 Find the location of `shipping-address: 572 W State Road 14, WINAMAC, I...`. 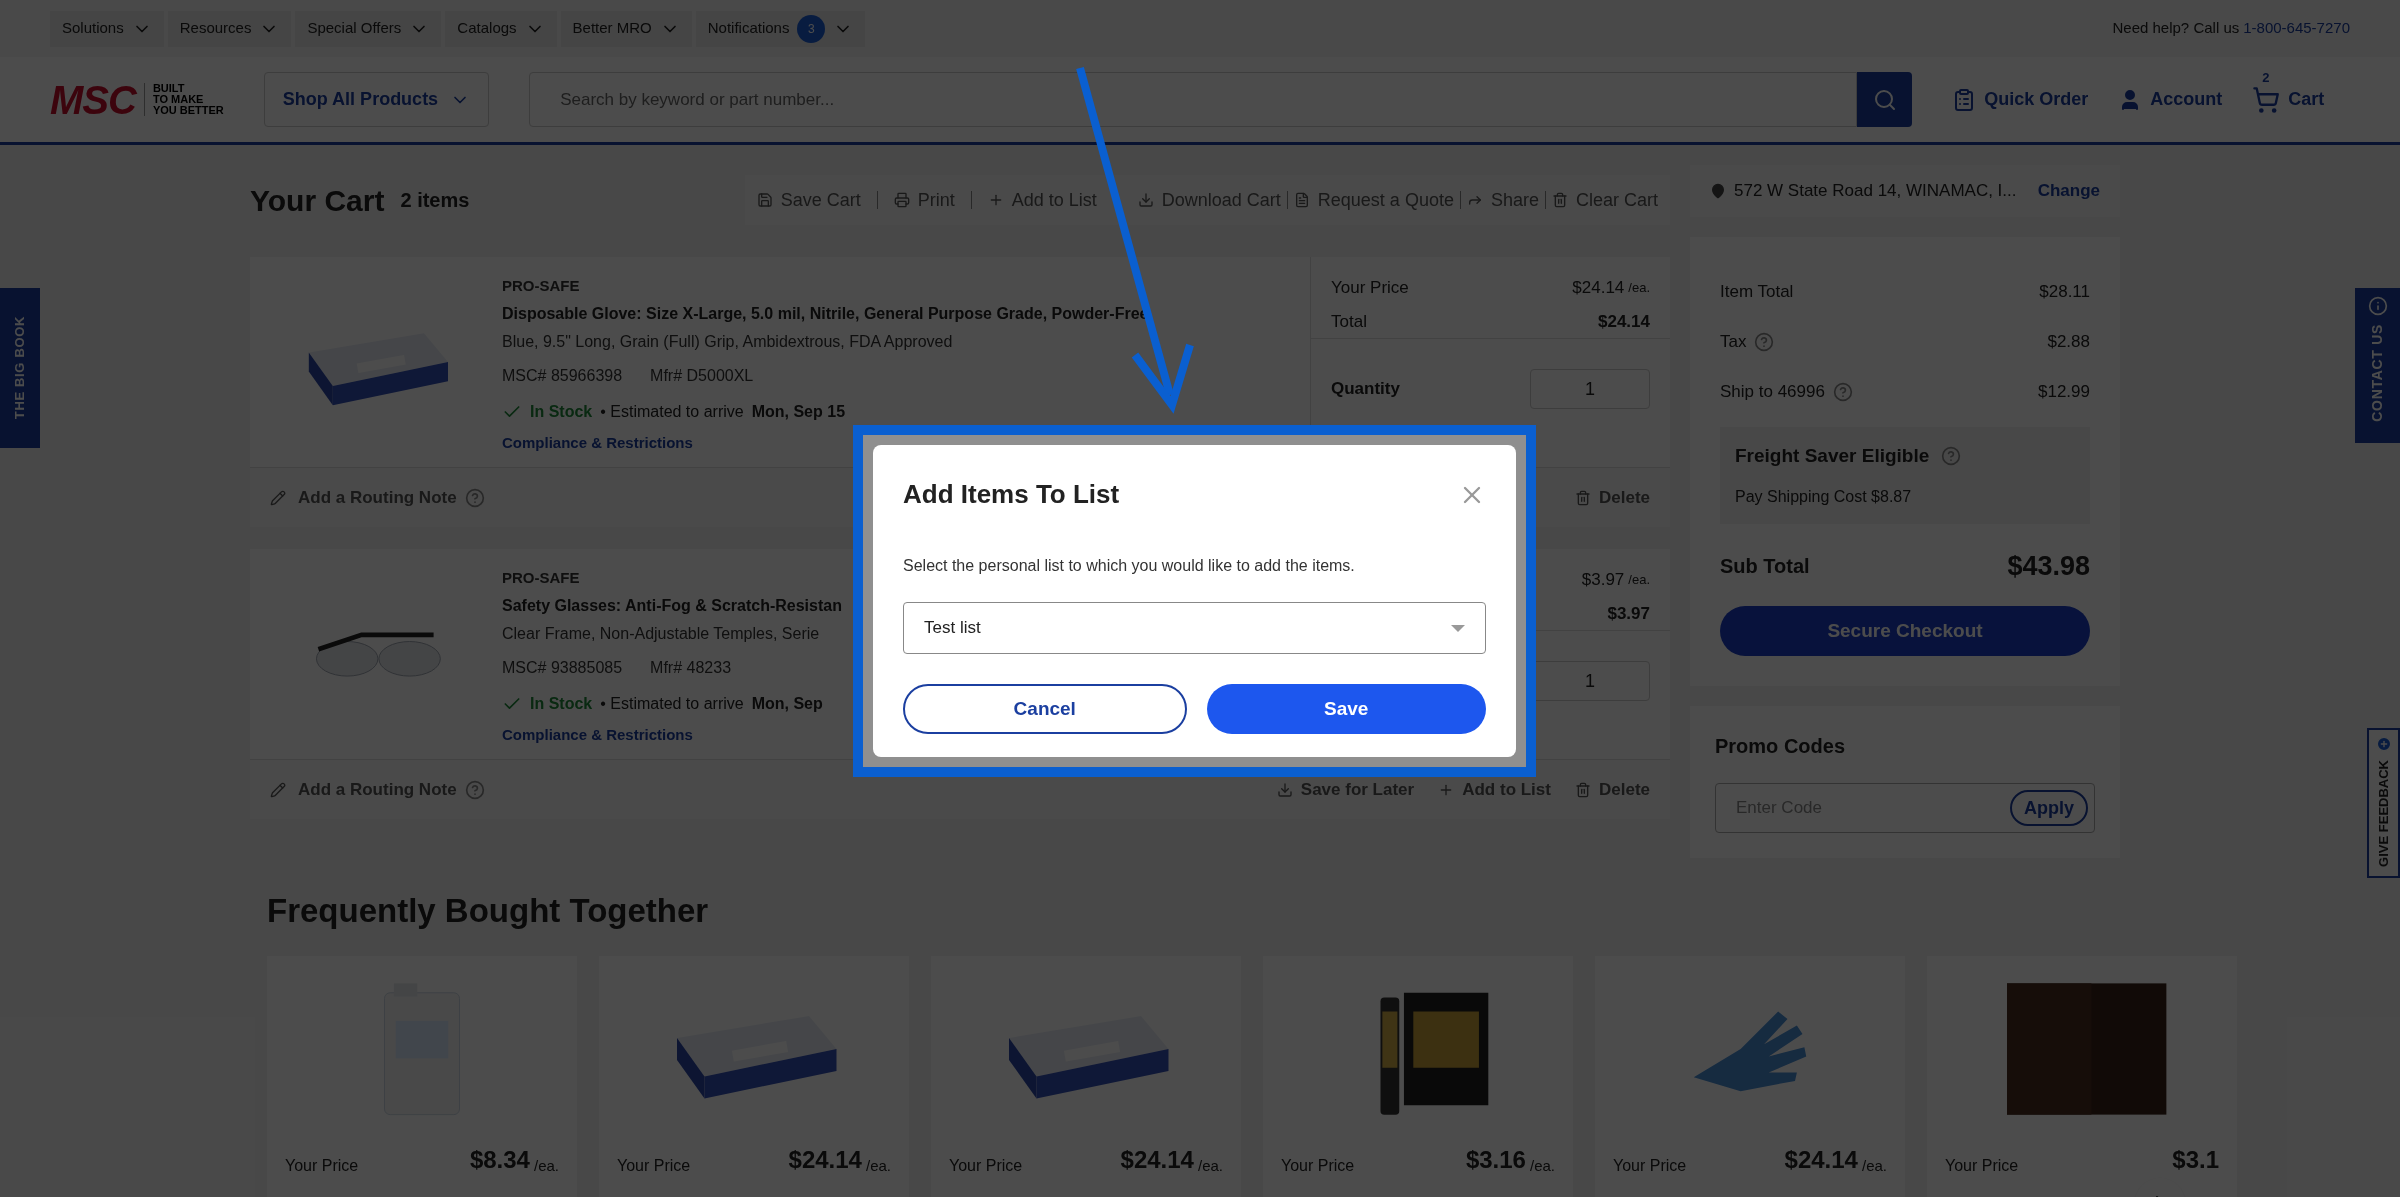

shipping-address: 572 W State Road 14, WINAMAC, I... is located at coordinates (1875, 191).